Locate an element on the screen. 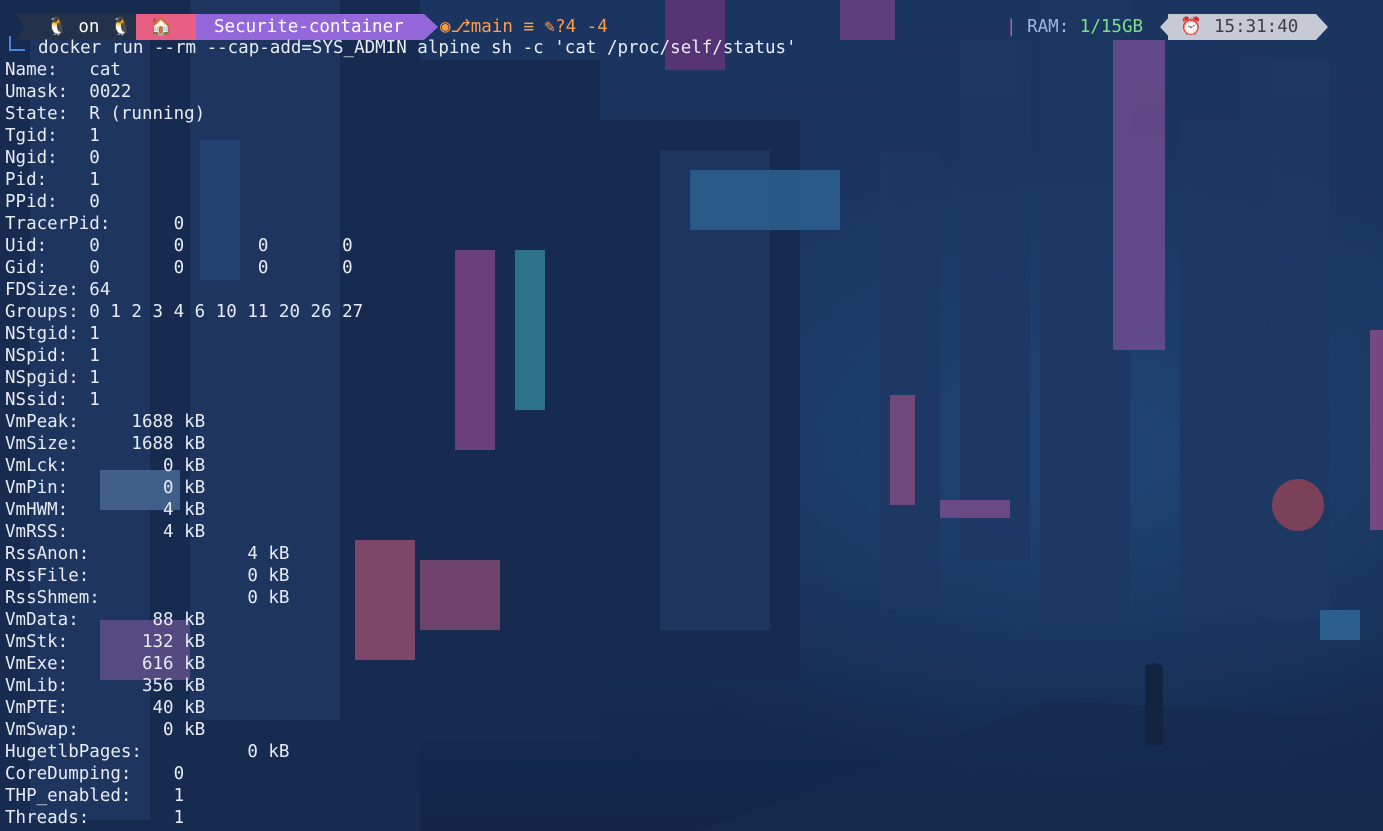  ram-value: 1/15GB is located at coordinates (1111, 27).